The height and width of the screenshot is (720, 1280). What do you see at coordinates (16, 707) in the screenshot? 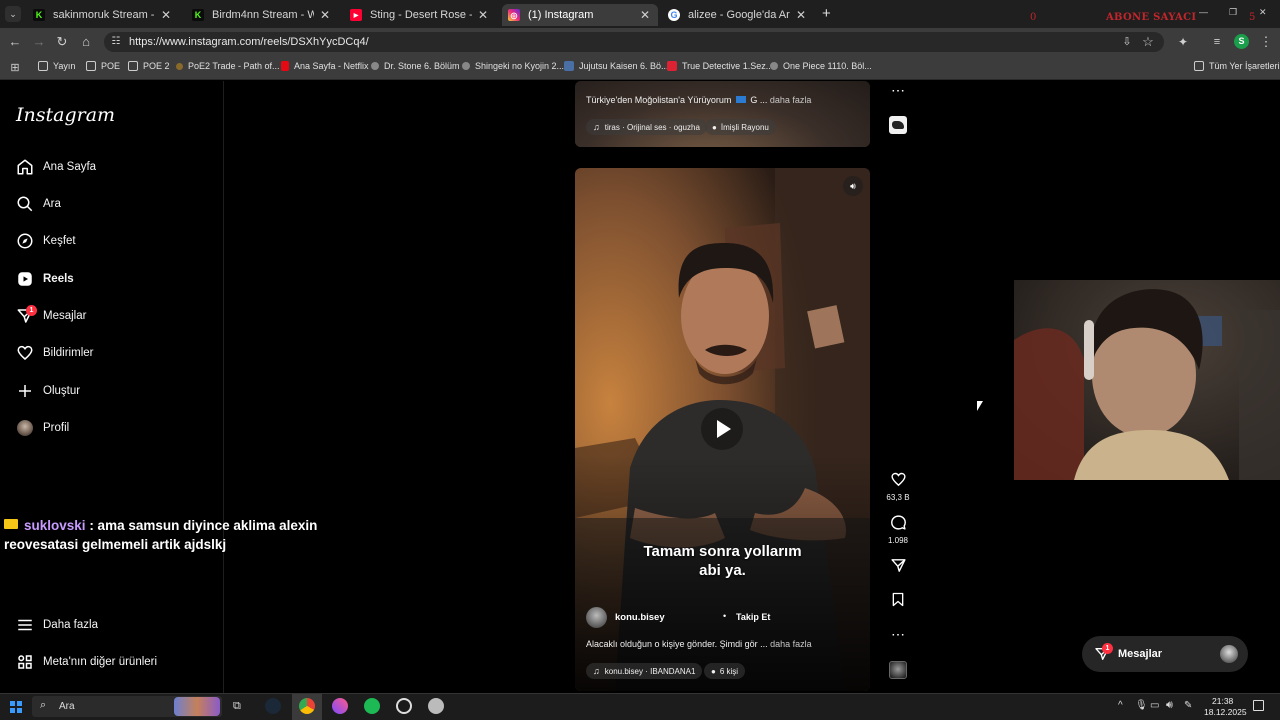
I see `windows-start-icon` at bounding box center [16, 707].